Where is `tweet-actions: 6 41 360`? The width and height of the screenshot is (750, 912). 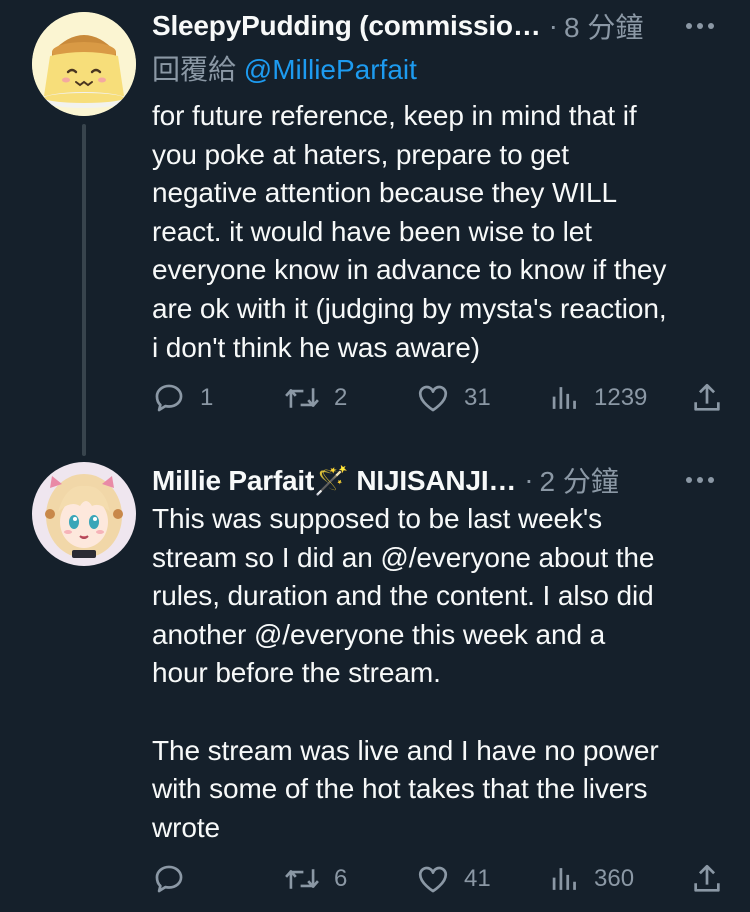 tweet-actions: 6 41 360 is located at coordinates (442, 879).